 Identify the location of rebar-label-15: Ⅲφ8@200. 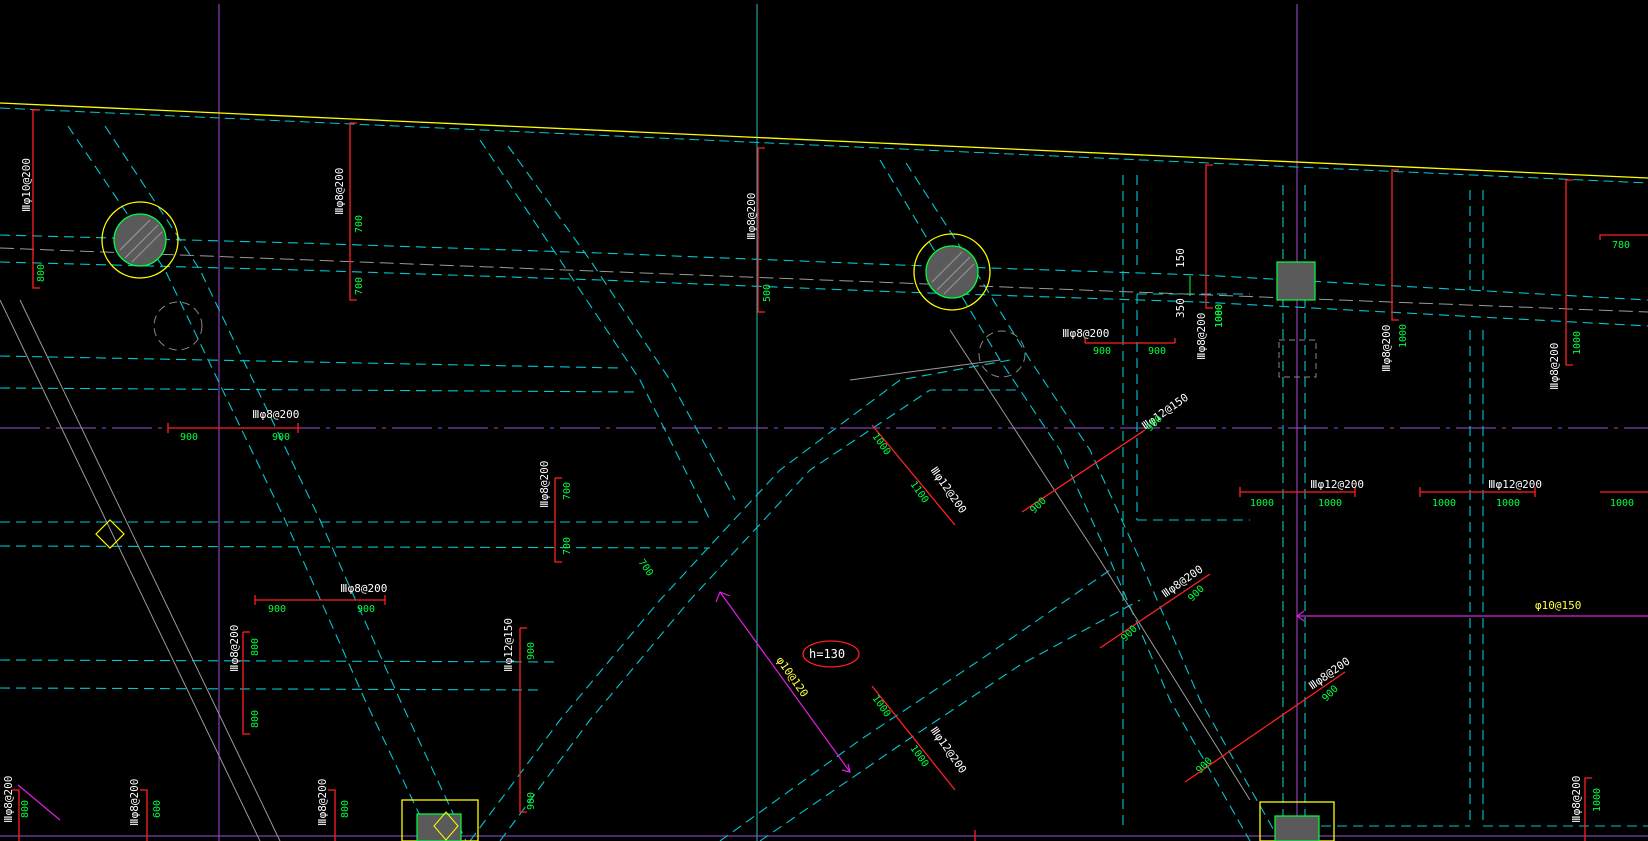
(363, 588).